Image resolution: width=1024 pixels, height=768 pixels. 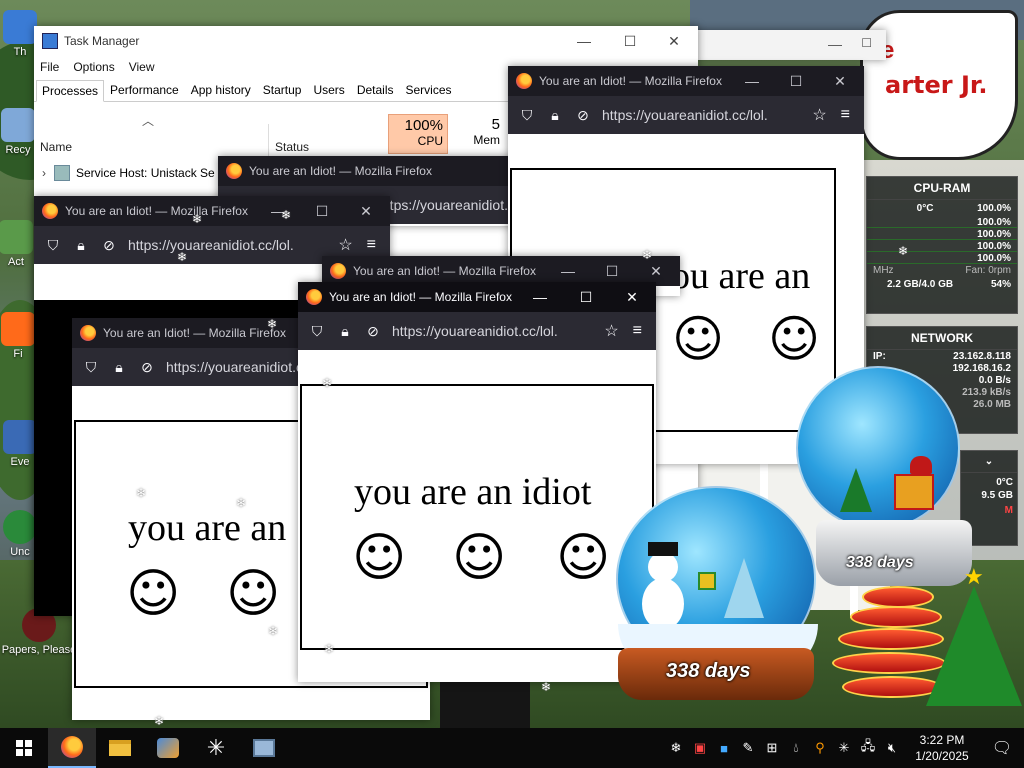 I want to click on process-row: › Service Host: Unistack Se, so click(x=134, y=173).